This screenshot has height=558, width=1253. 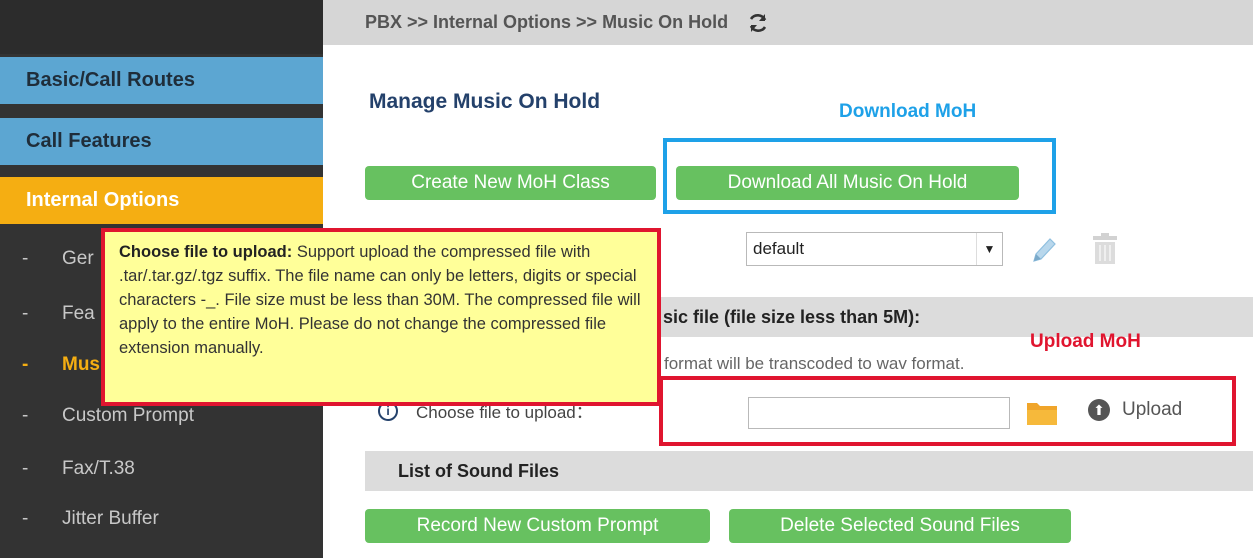 I want to click on upload-section-header: sic file (file size less than 5M):, so click(x=926, y=317).